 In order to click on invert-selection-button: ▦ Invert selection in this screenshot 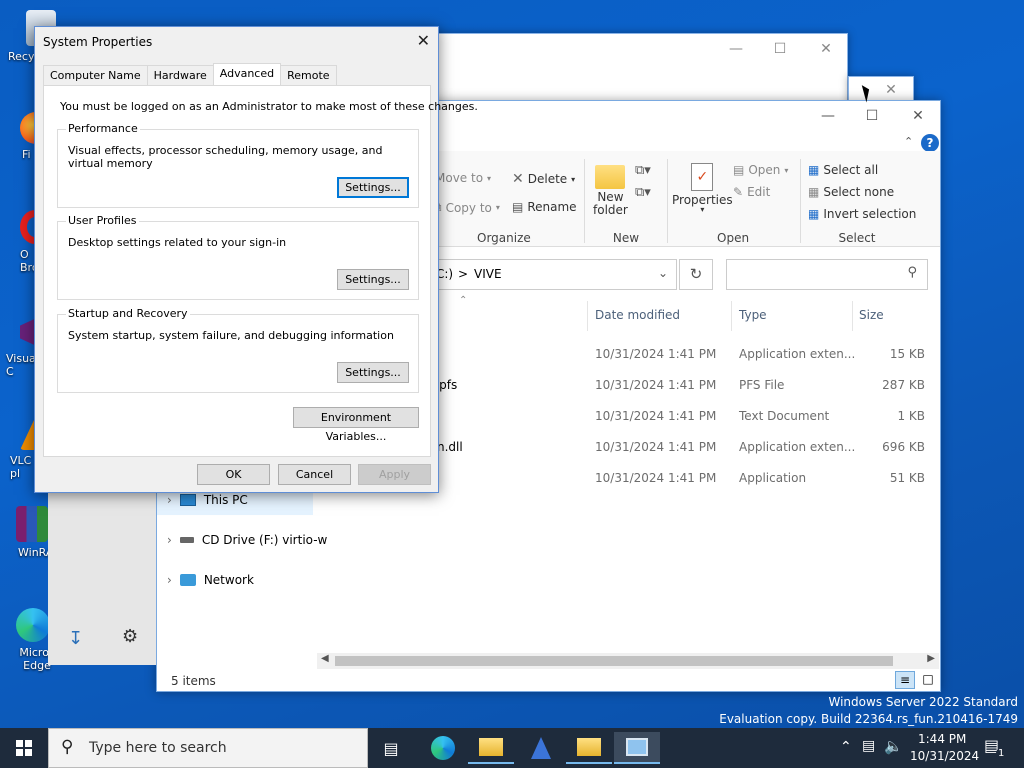, I will do `click(862, 214)`.